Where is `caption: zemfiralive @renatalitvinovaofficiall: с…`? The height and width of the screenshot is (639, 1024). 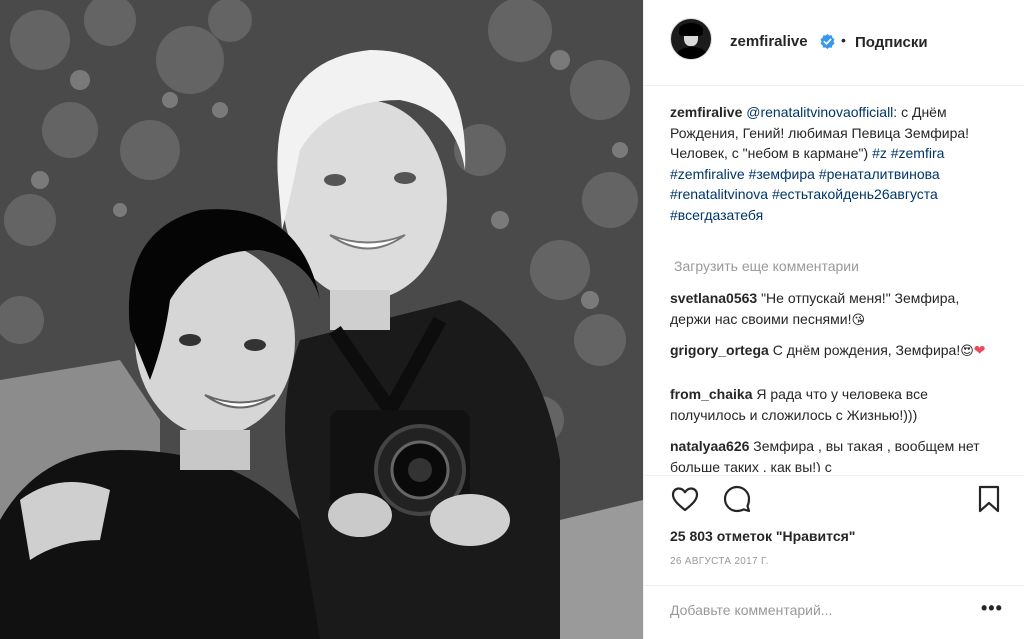
caption: zemfiralive @renatalitvinovaofficiall: с… is located at coordinates (840, 164).